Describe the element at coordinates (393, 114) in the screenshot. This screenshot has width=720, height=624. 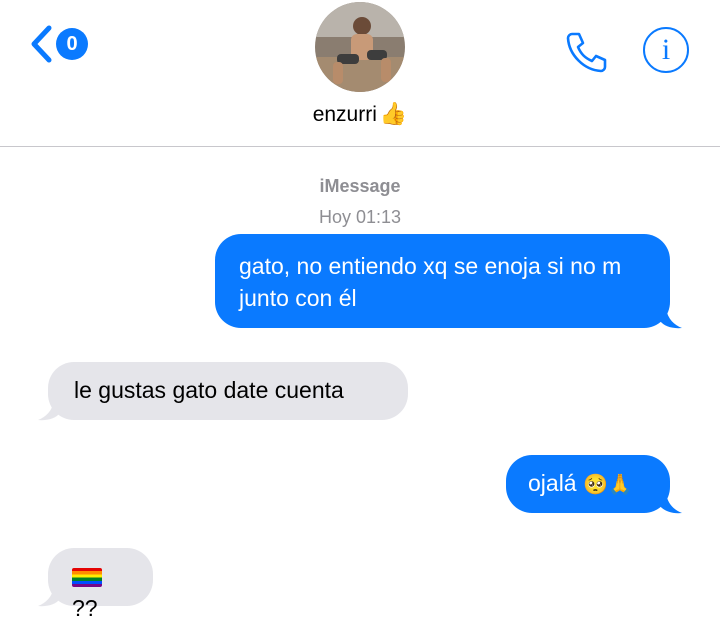
I see `thumbs-up-emoji: 👍` at that location.